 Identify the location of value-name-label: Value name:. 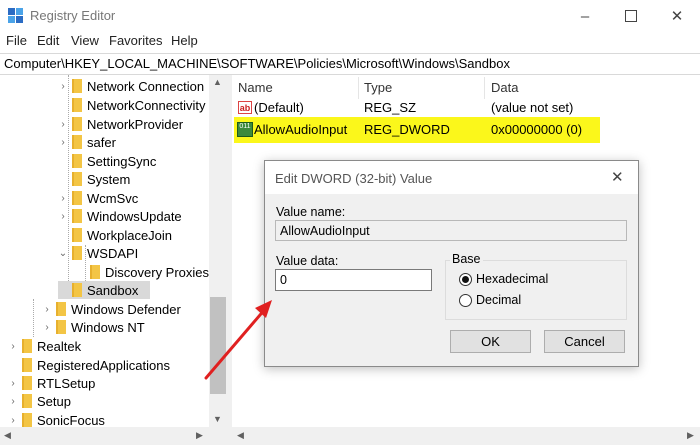
(311, 212).